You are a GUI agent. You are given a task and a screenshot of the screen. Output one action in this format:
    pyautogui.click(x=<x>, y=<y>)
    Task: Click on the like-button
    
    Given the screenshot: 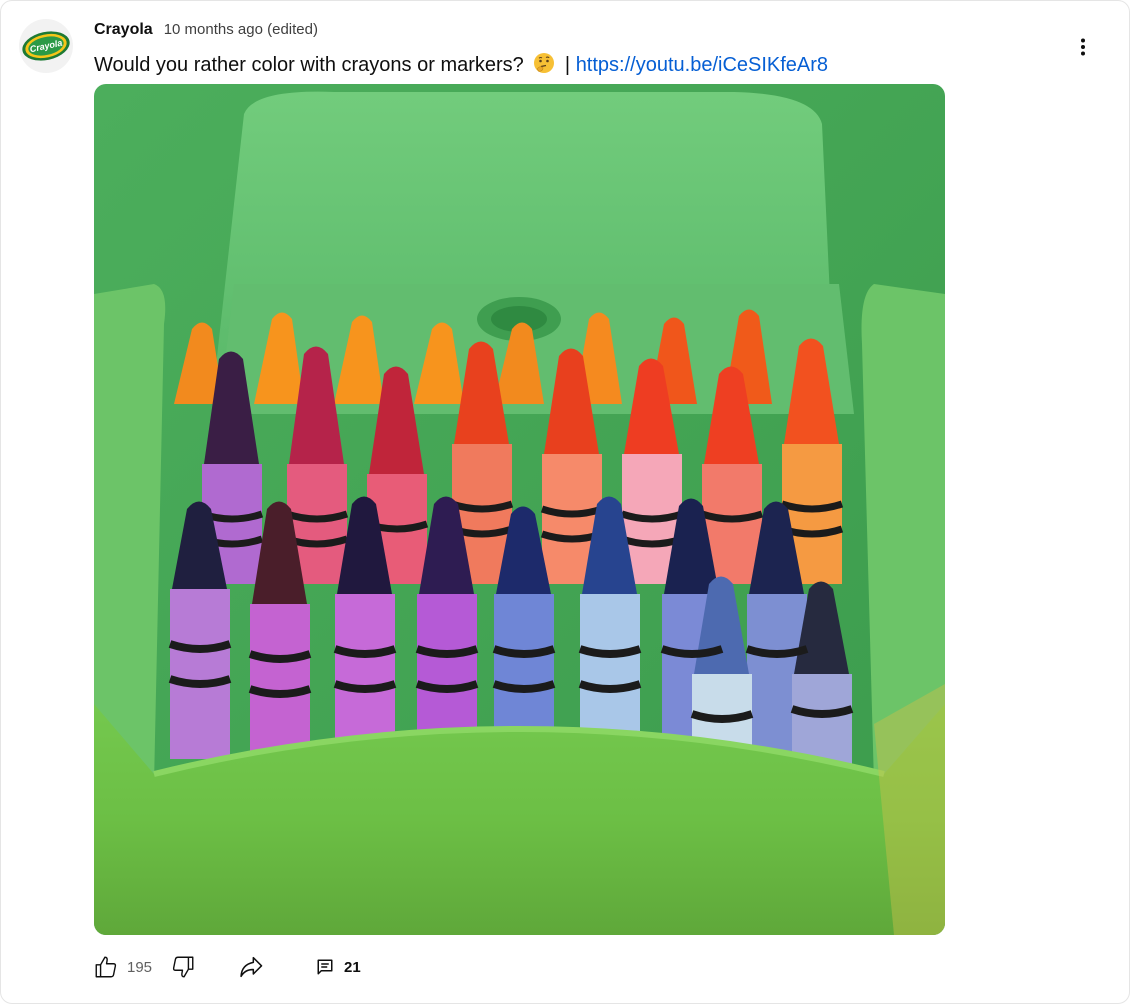 What is the action you would take?
    pyautogui.click(x=106, y=967)
    